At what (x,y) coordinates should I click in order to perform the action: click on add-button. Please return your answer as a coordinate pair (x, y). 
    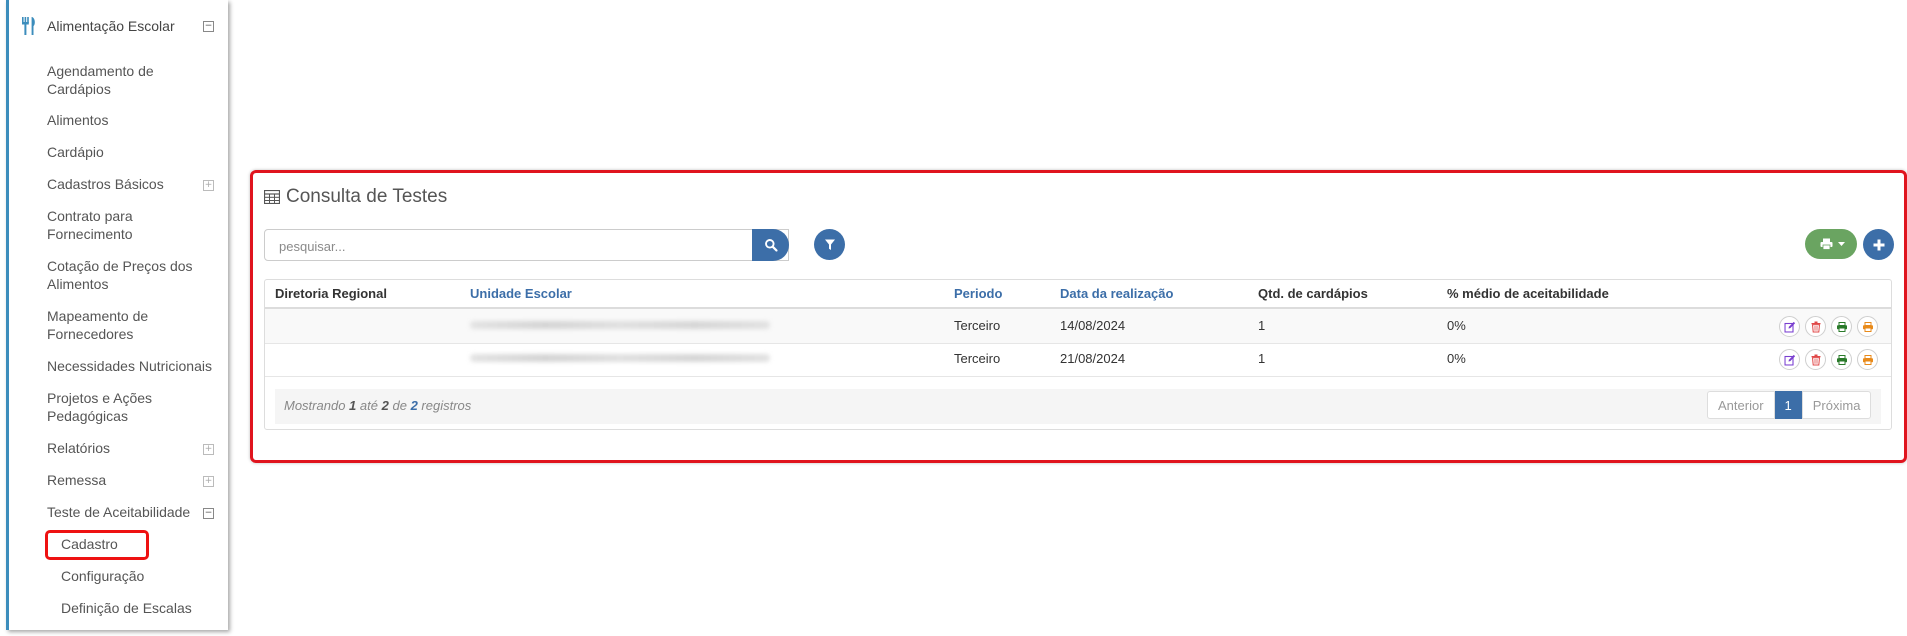
    Looking at the image, I should click on (1878, 244).